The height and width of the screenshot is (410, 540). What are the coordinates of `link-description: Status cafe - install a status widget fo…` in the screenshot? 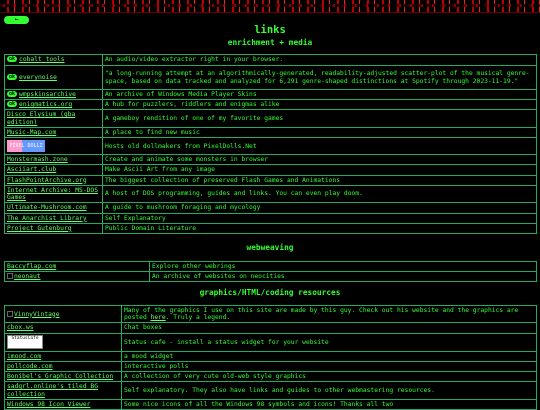 It's located at (329, 342).